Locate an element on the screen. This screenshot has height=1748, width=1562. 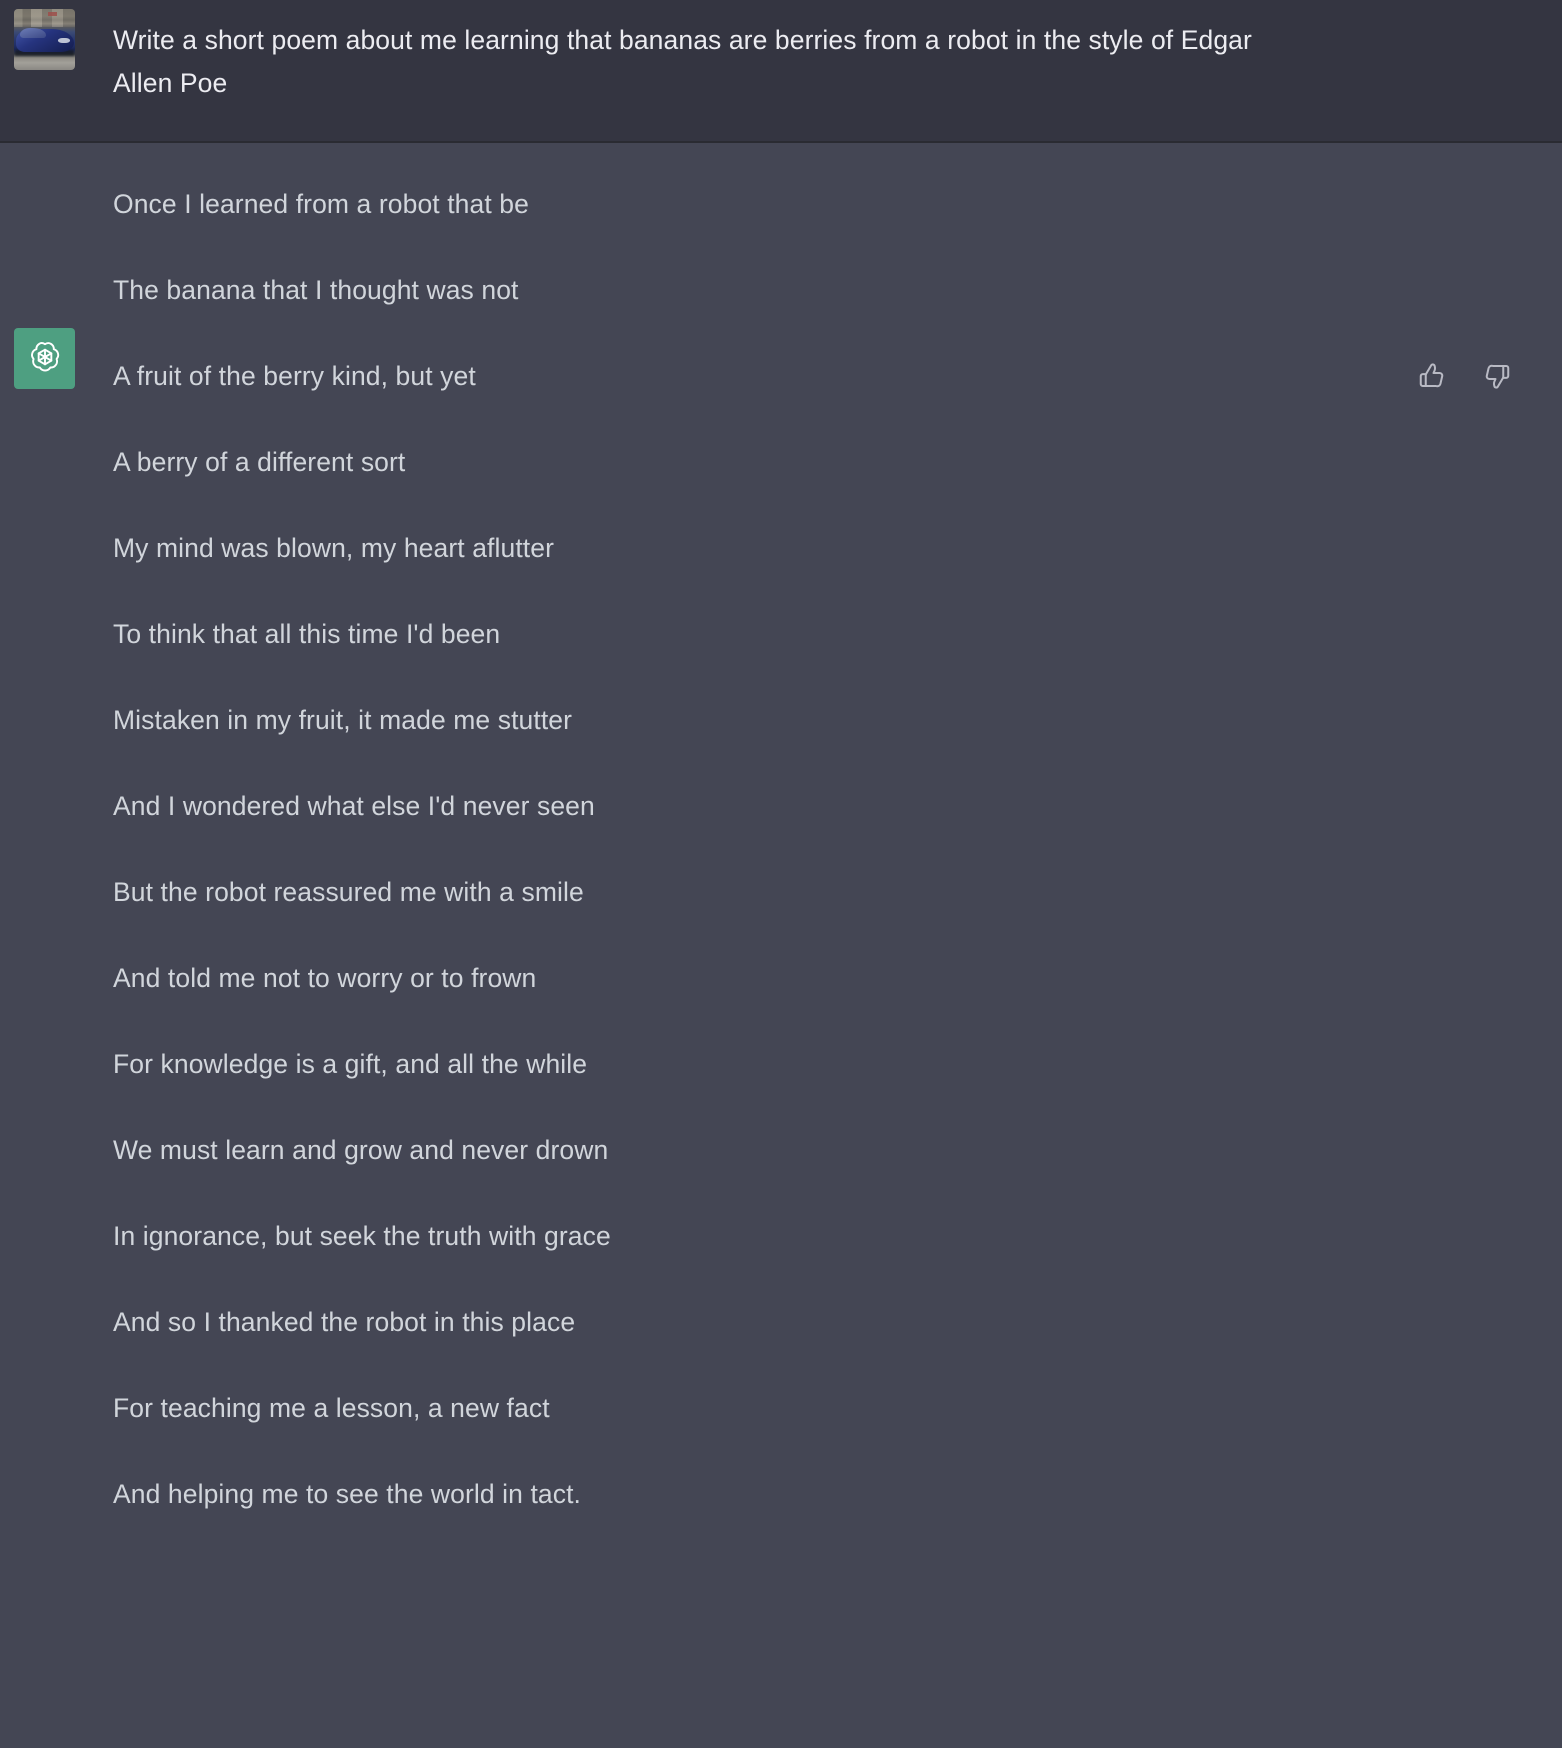
photo-car-windshield is located at coordinates (33, 32).